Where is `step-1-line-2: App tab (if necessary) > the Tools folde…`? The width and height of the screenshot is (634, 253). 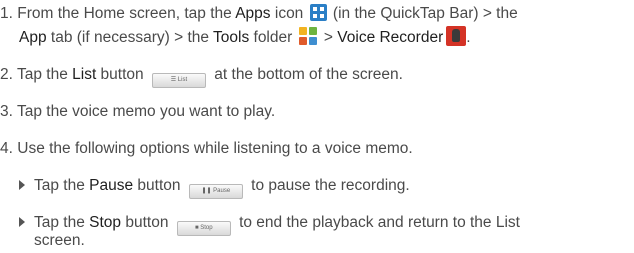 step-1-line-2: App tab (if necessary) > the Tools folde… is located at coordinates (245, 38).